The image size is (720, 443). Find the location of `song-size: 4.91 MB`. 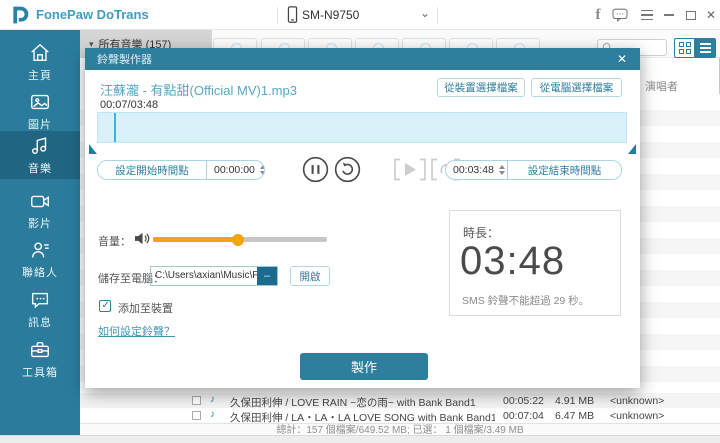

song-size: 4.91 MB is located at coordinates (575, 400).